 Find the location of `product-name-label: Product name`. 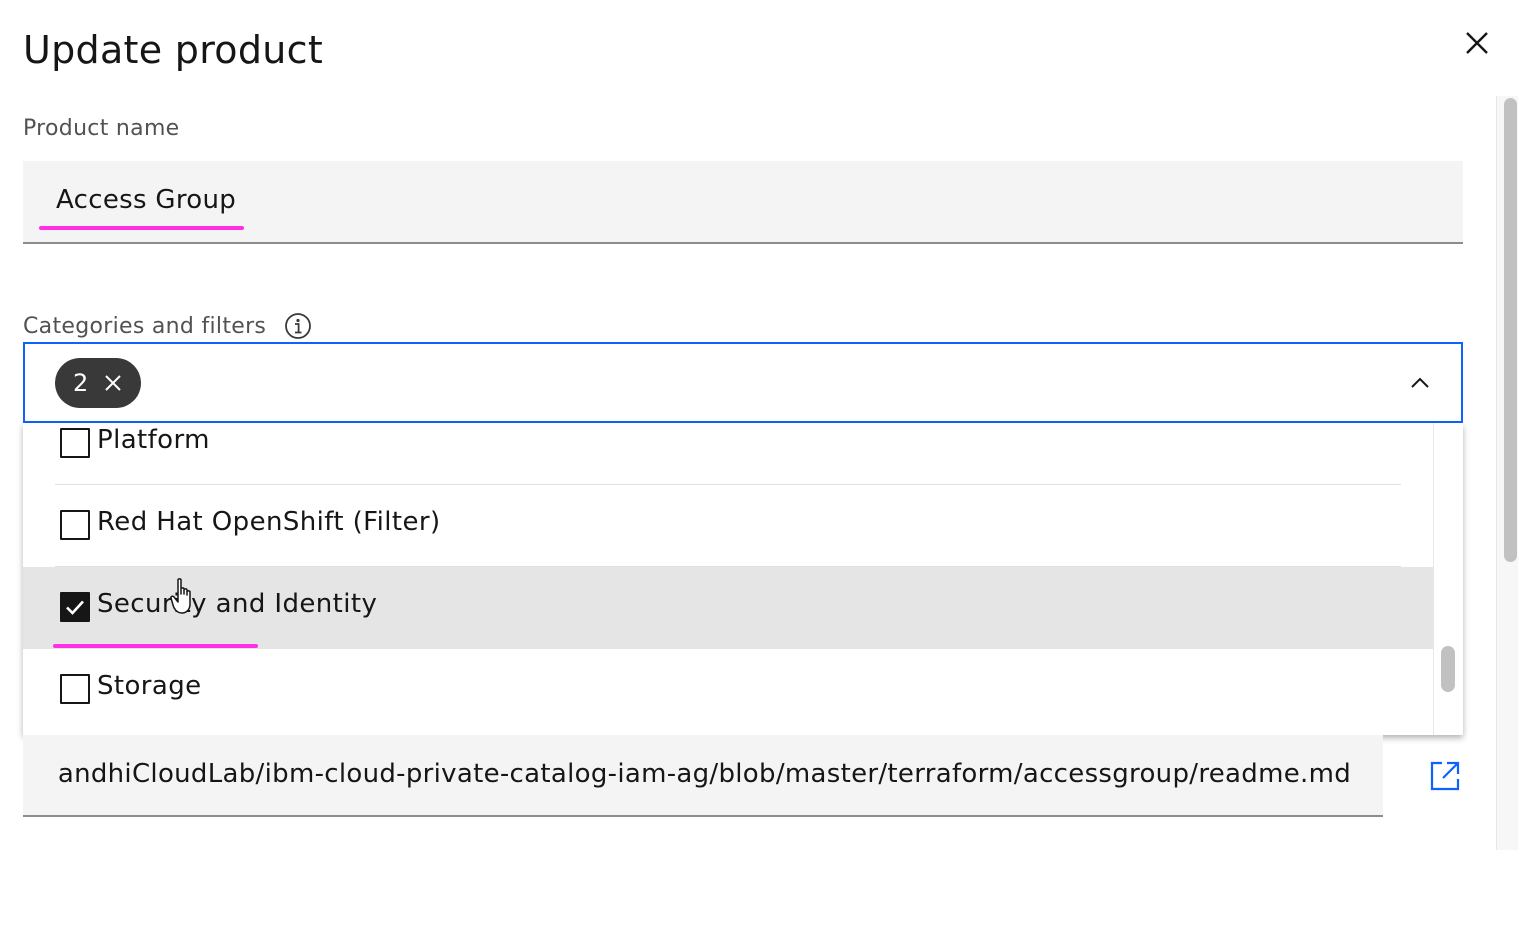

product-name-label: Product name is located at coordinates (101, 128).